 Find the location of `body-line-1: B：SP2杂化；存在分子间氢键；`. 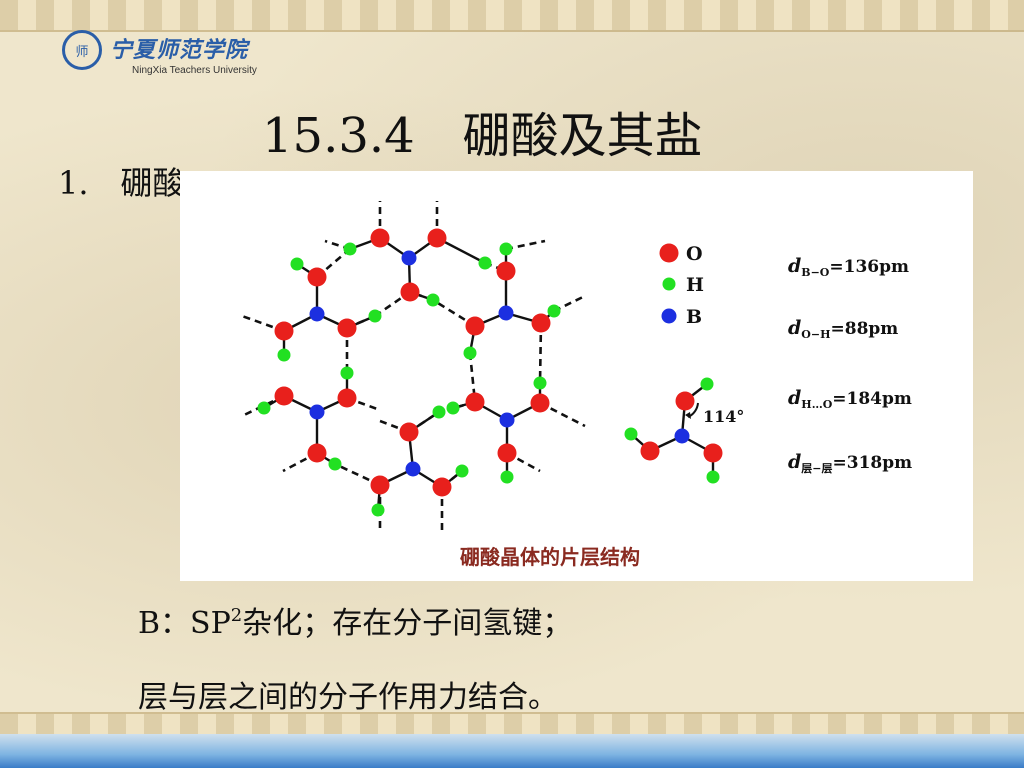

body-line-1: B：SP2杂化；存在分子间氢键； is located at coordinates (355, 620).